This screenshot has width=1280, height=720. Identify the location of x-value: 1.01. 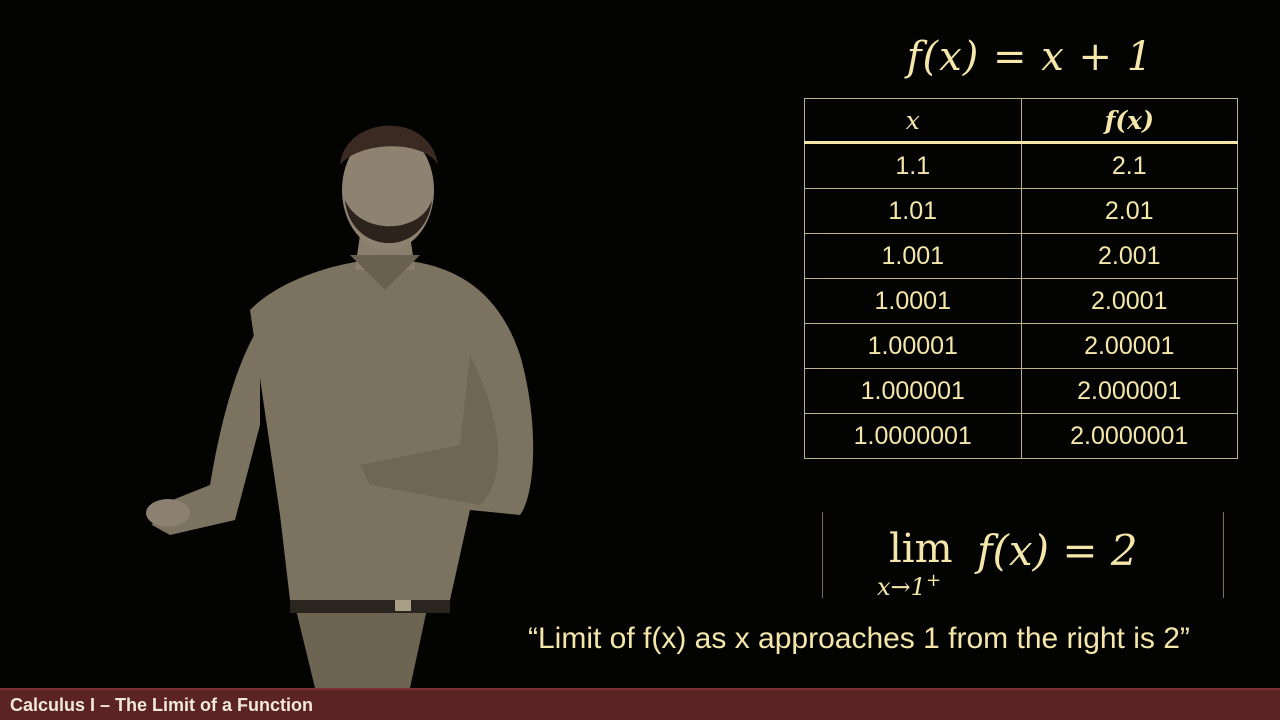
(913, 211).